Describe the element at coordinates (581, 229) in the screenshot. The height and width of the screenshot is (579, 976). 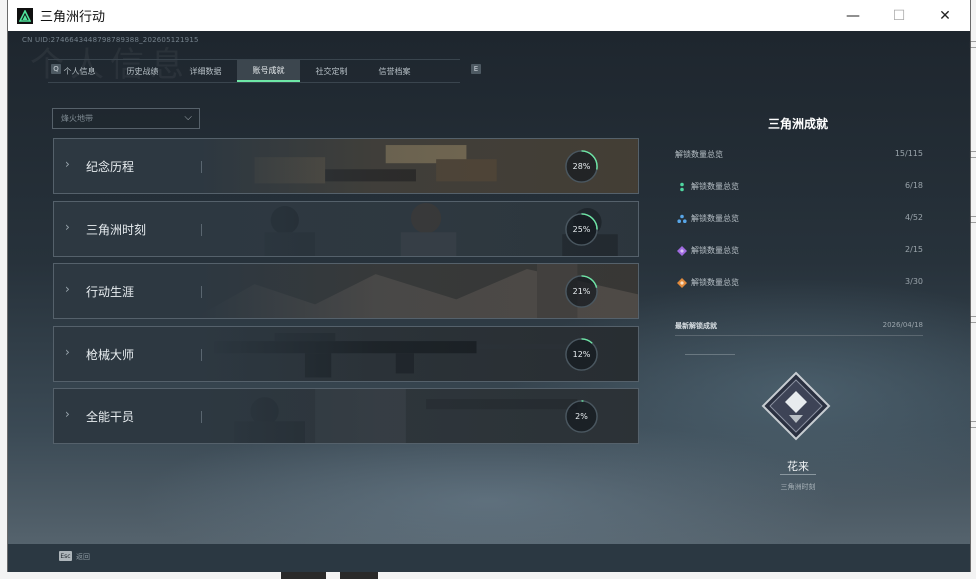
I see `progress-percent: 25%` at that location.